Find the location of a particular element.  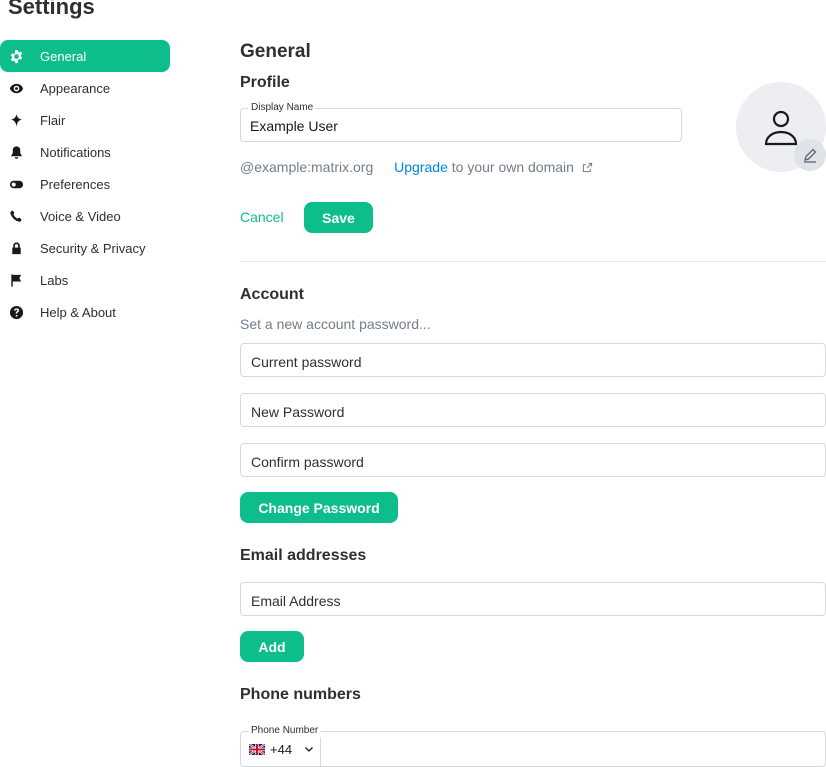

sidebar-item-label: Preferences is located at coordinates (75, 184).